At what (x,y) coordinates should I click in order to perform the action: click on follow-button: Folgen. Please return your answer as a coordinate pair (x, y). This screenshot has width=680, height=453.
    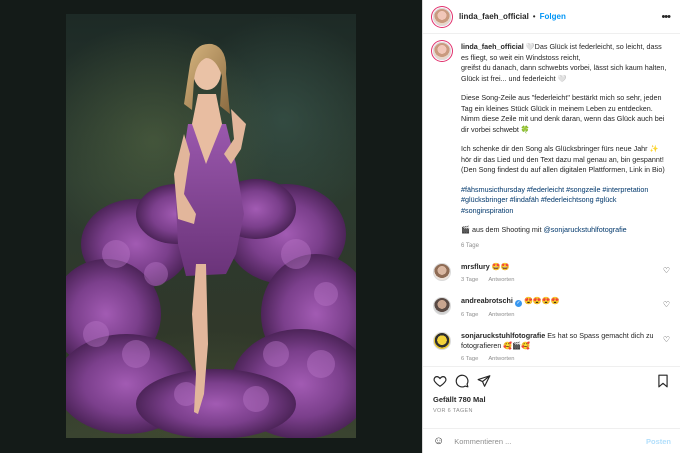
    Looking at the image, I should click on (553, 16).